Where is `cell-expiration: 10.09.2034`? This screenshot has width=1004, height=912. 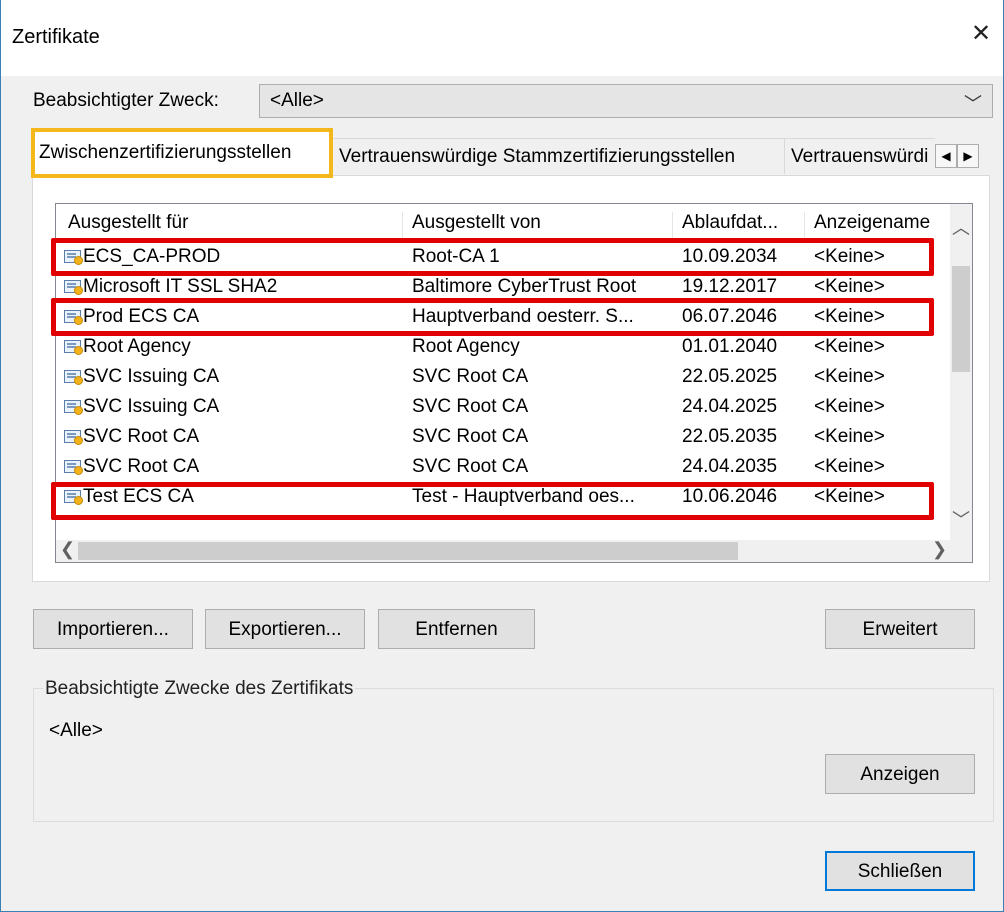 cell-expiration: 10.09.2034 is located at coordinates (730, 256).